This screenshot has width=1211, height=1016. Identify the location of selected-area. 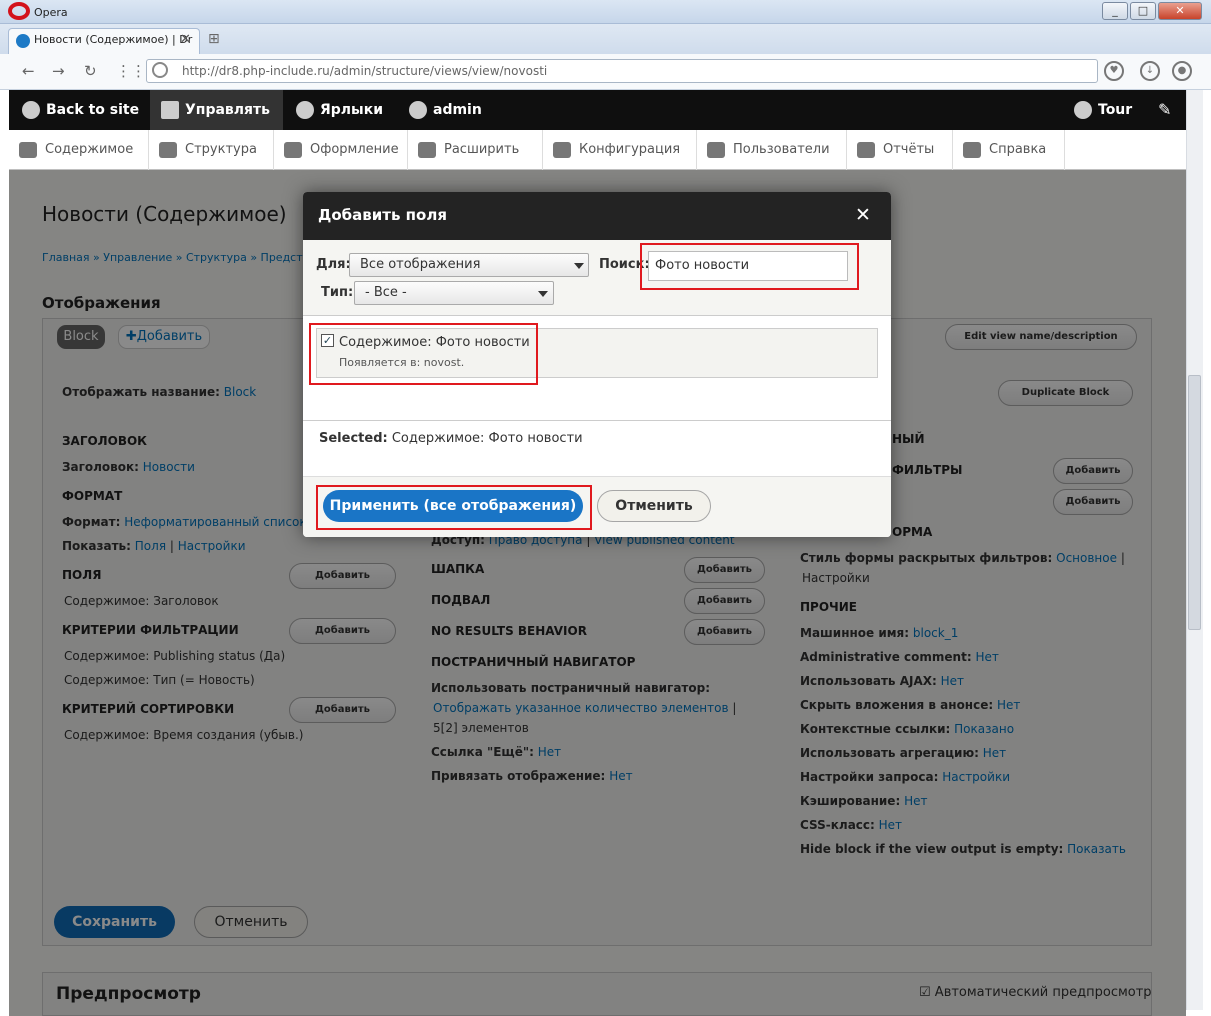
(597, 448).